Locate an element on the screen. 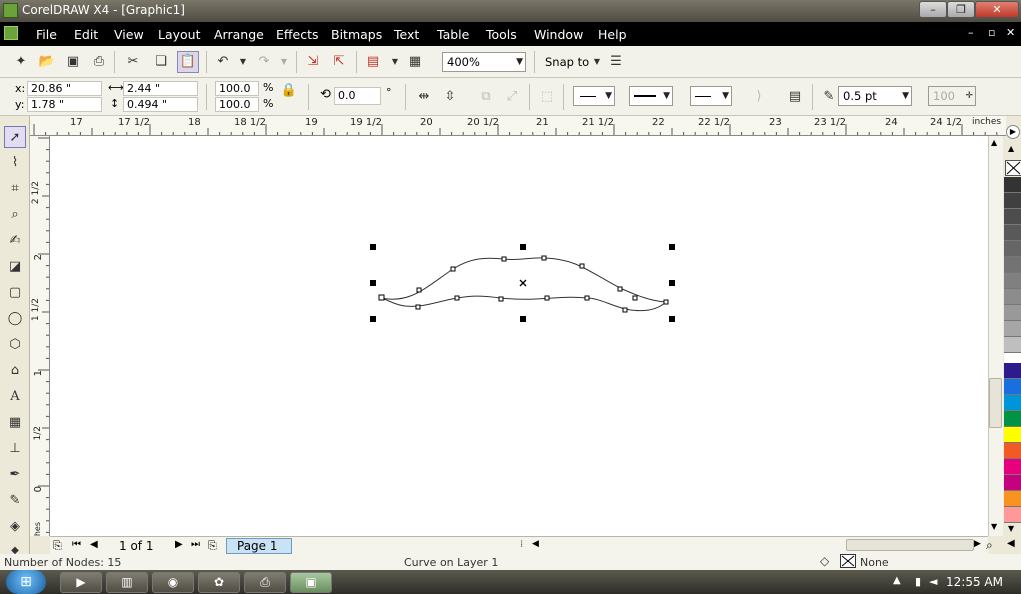  palette-scroll-down-icon: ▼ is located at coordinates (1011, 528).